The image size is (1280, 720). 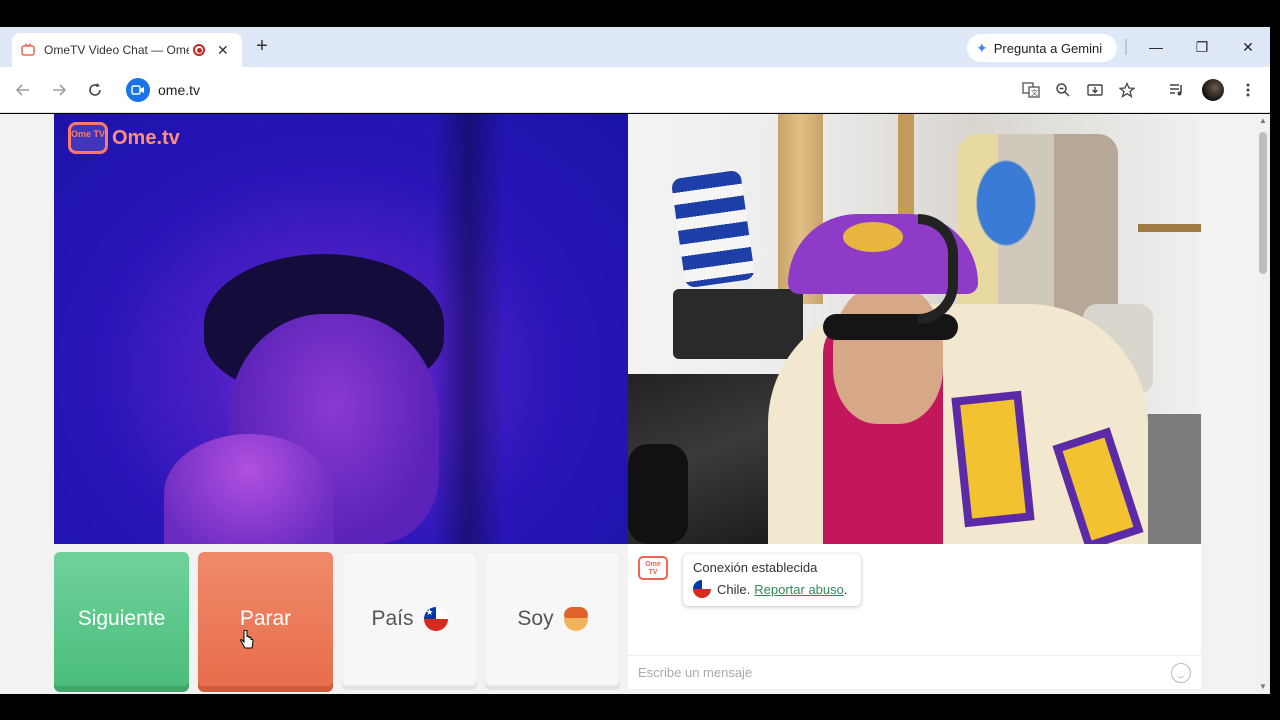 I want to click on stop-button: Parar, so click(x=265, y=619).